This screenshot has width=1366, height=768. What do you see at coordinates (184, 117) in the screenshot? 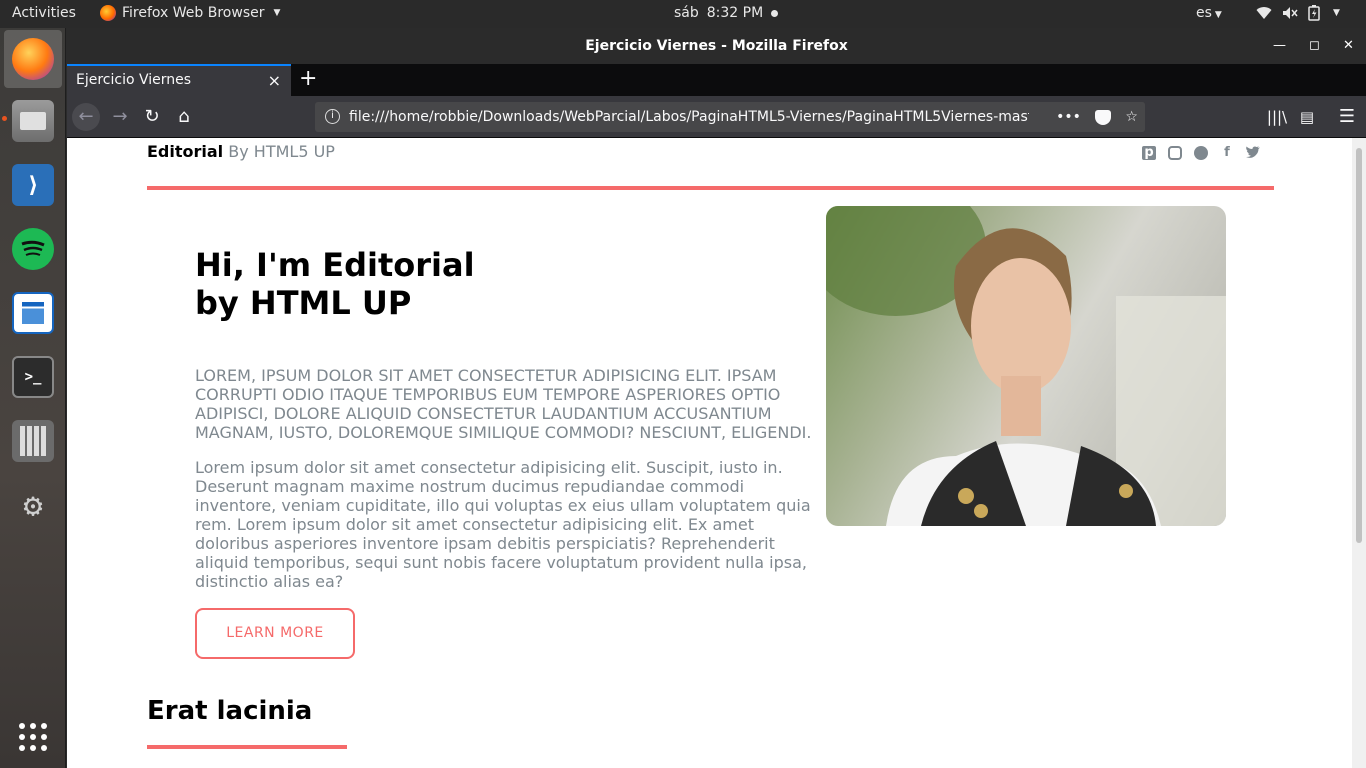
I see `home-icon: ⌂` at bounding box center [184, 117].